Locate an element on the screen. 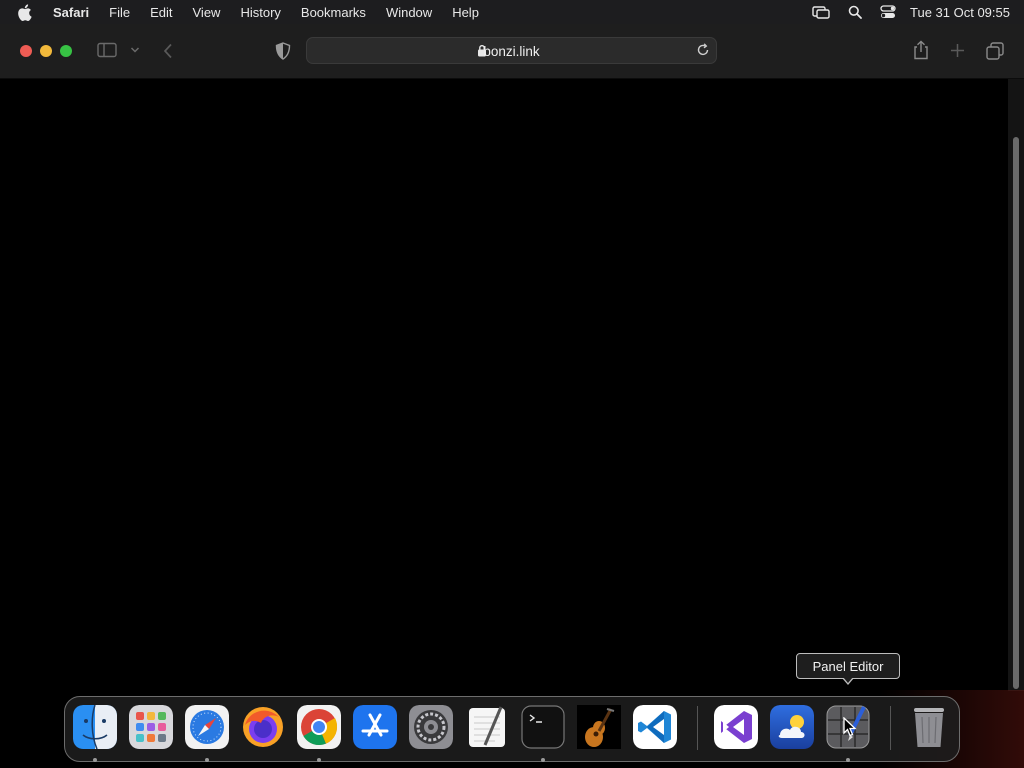  address-bar: bonzi.link is located at coordinates (511, 50).